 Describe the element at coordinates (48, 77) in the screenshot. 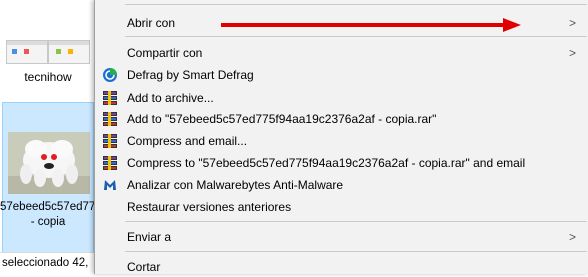

I see `folder-name: tecnihow` at that location.